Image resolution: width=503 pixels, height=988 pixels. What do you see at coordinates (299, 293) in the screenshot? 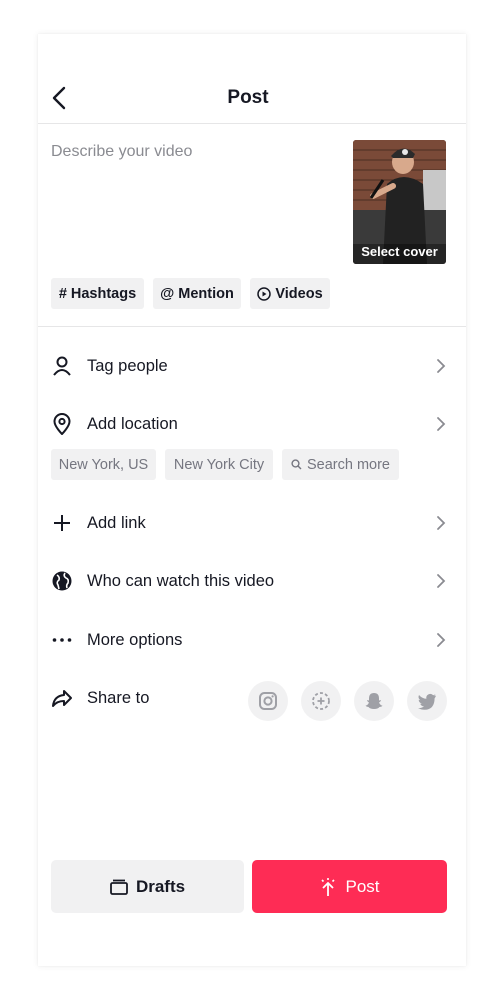
I see `videos-label: Videos` at bounding box center [299, 293].